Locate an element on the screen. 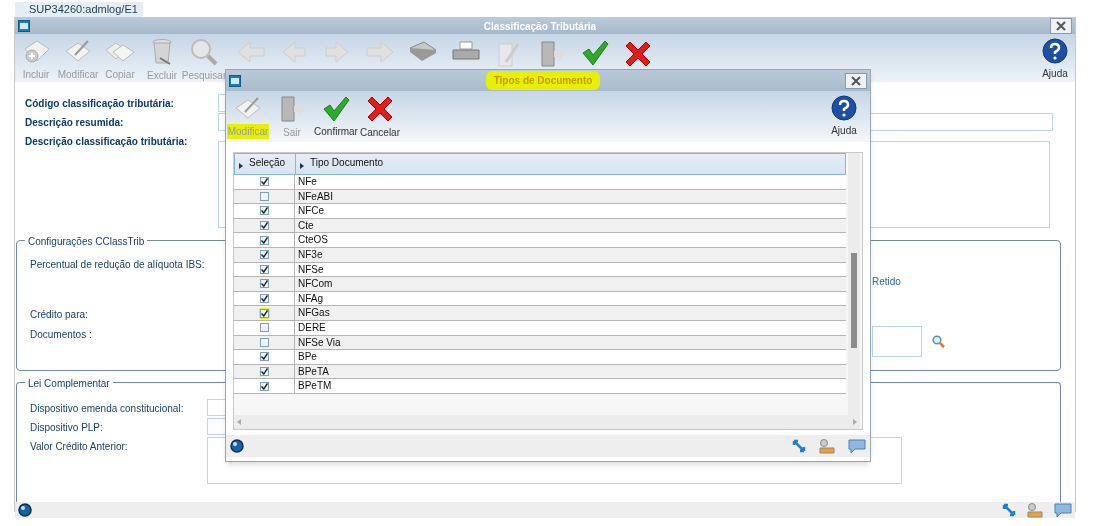  printer-icon is located at coordinates (465, 51).